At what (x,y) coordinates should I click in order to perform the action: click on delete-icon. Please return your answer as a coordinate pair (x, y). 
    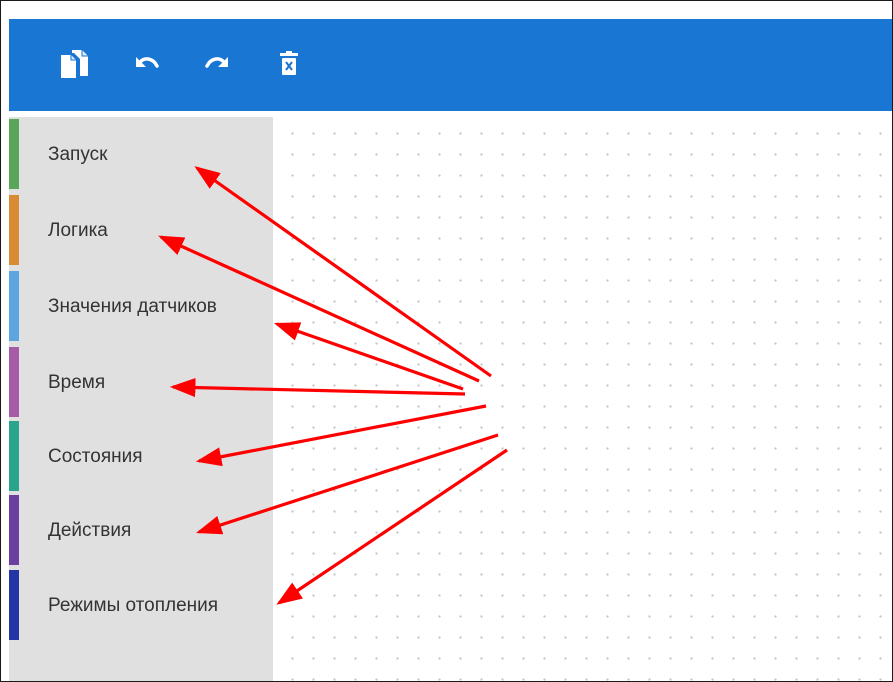
    Looking at the image, I should click on (289, 65).